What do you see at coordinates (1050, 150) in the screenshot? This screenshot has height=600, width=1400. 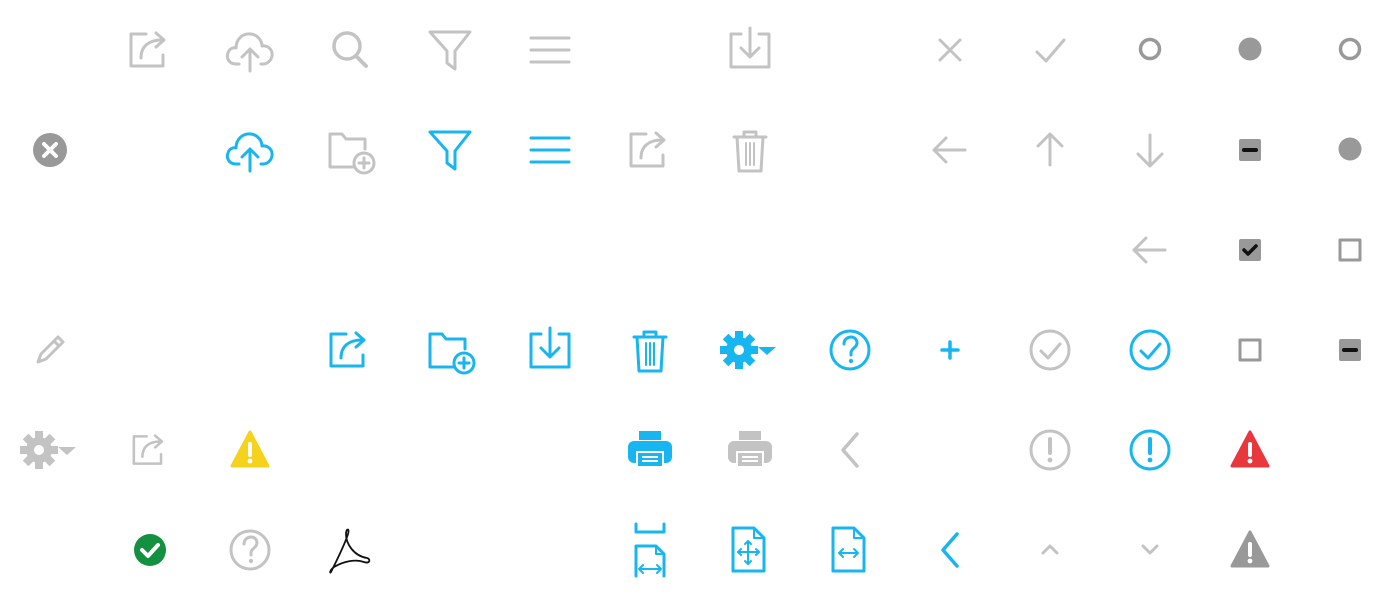 I see `arrow-up-icon` at bounding box center [1050, 150].